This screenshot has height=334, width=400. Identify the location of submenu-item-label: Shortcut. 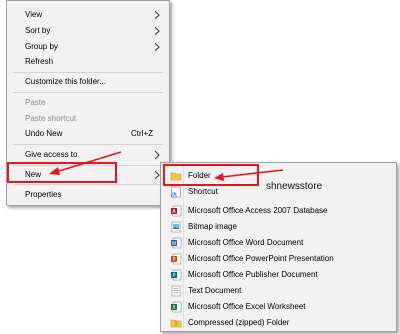
(203, 191).